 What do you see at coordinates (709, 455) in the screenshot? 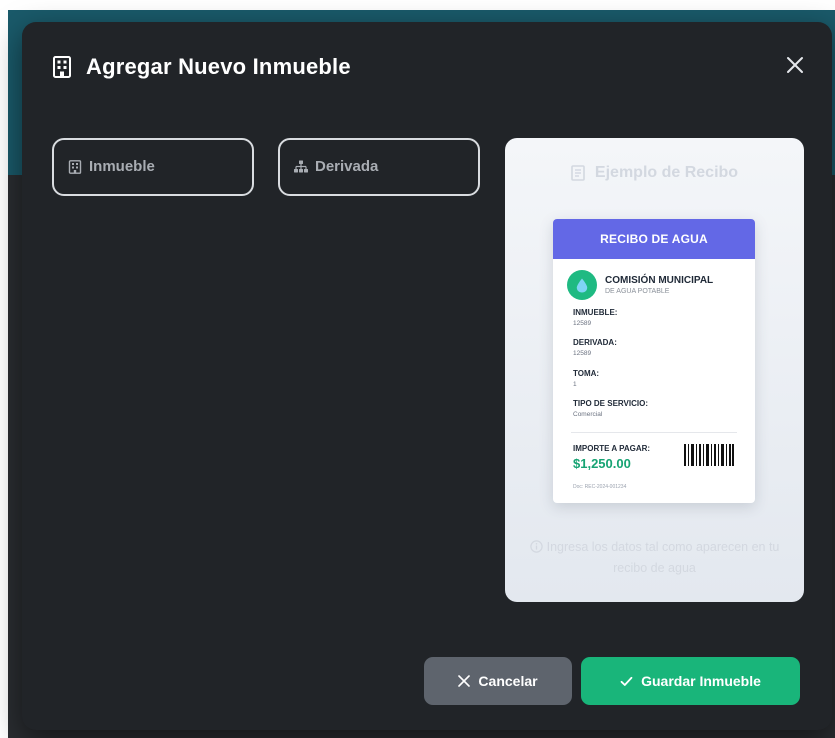
I see `barcode-icon` at bounding box center [709, 455].